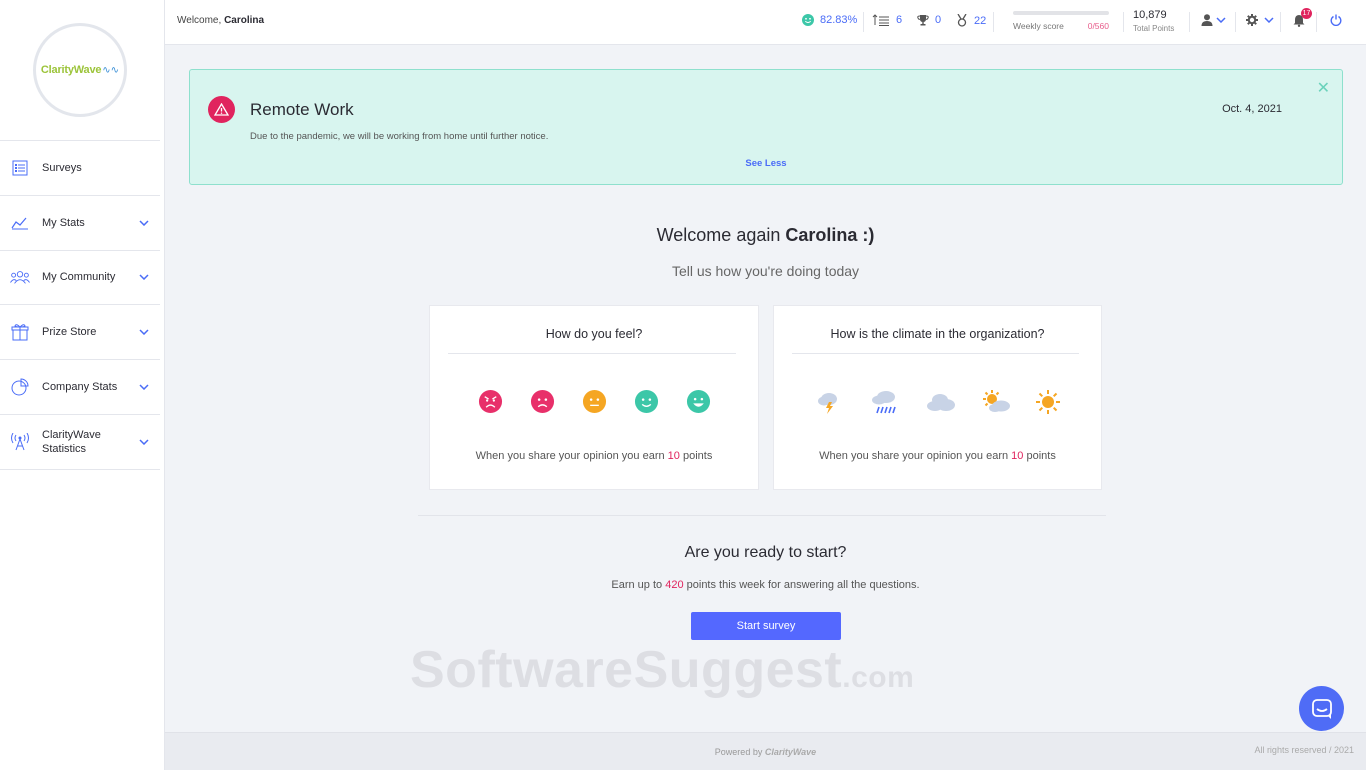 This screenshot has width=1366, height=770. I want to click on welcome-text: Welcome, Carolina, so click(220, 20).